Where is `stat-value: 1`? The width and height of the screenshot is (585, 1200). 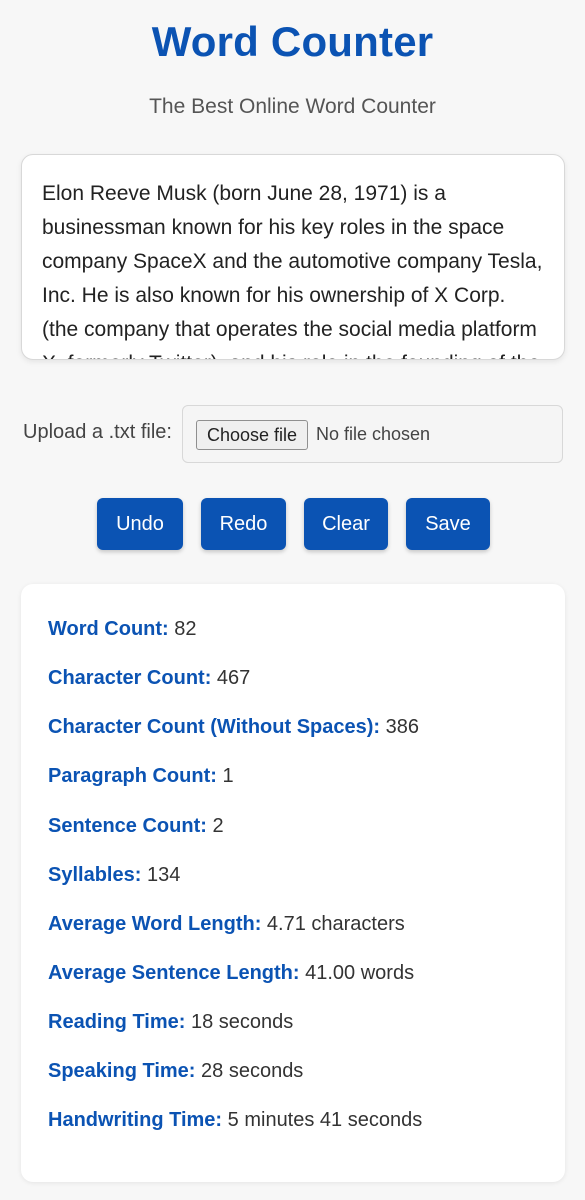 stat-value: 1 is located at coordinates (228, 776).